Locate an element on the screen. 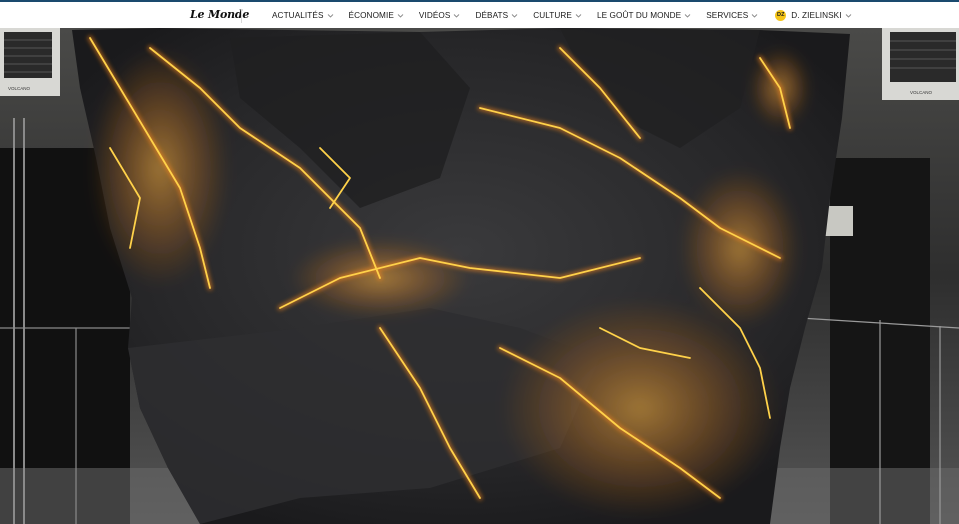  vent-sign-right: VOLCANO is located at coordinates (921, 92).